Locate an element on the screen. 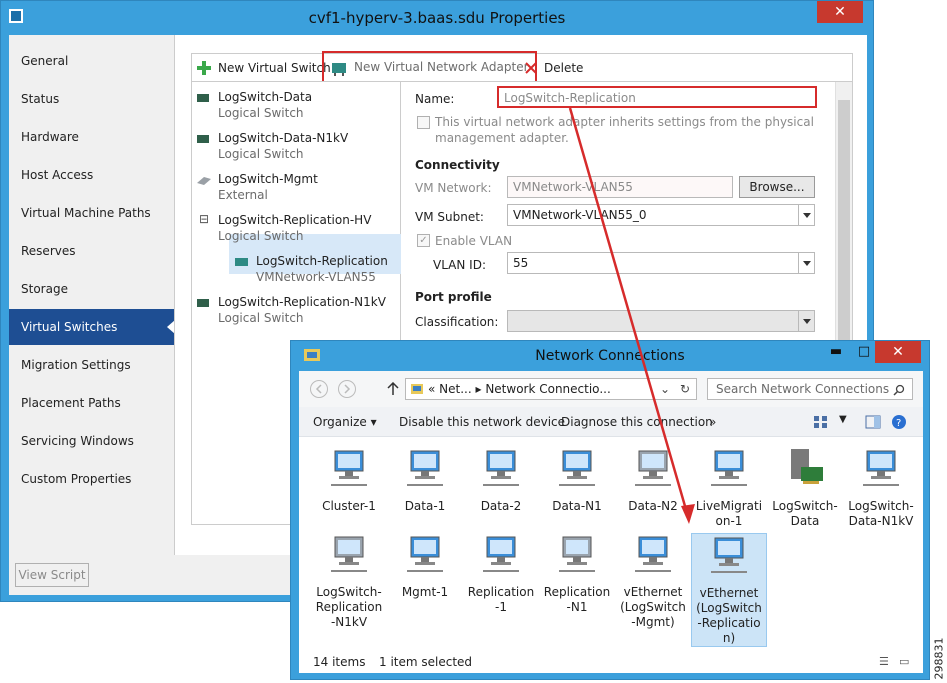 The image size is (947, 683). collapse-toggle-icon: ⊟ is located at coordinates (204, 219).